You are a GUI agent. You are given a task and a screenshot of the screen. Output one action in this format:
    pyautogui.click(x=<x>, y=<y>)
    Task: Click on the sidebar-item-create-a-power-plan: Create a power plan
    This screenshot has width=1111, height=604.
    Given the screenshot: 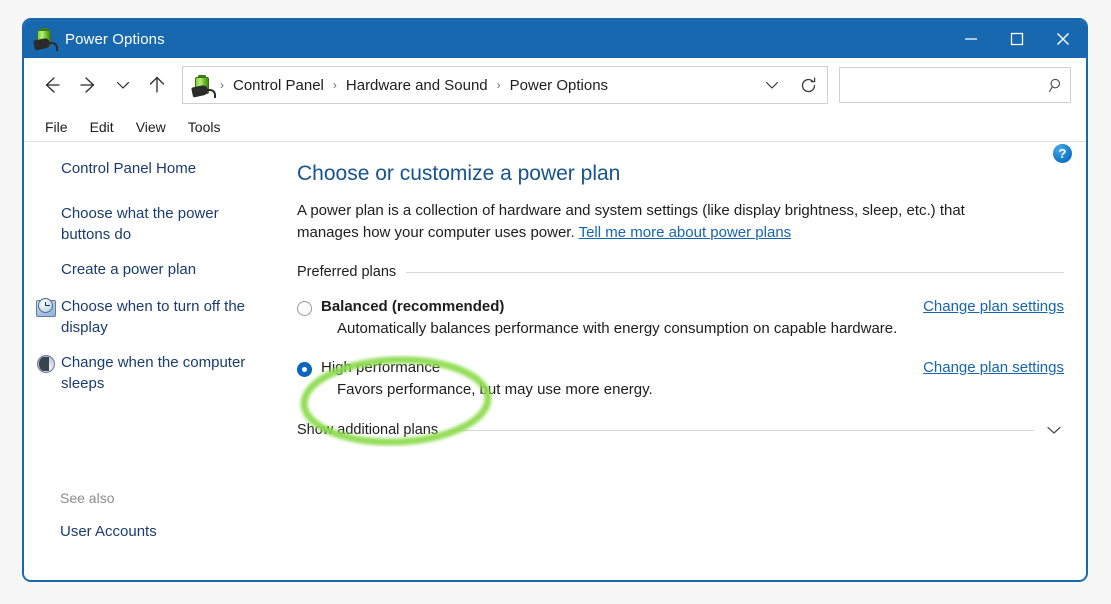 What is the action you would take?
    pyautogui.click(x=160, y=270)
    